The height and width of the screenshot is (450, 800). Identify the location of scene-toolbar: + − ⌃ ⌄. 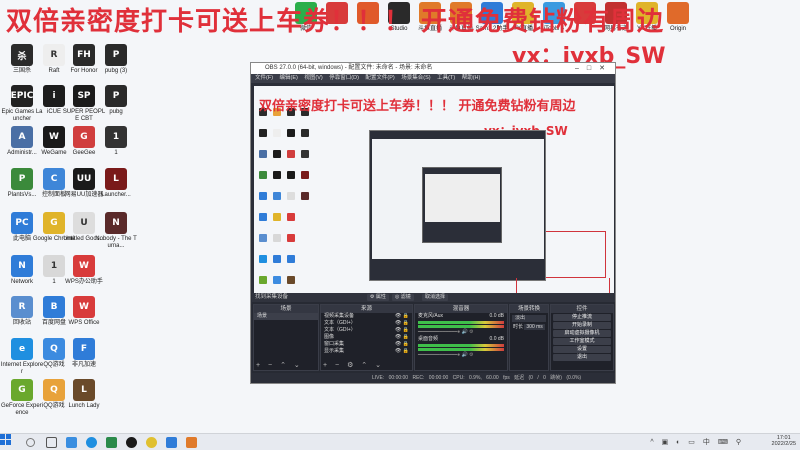
(279, 365).